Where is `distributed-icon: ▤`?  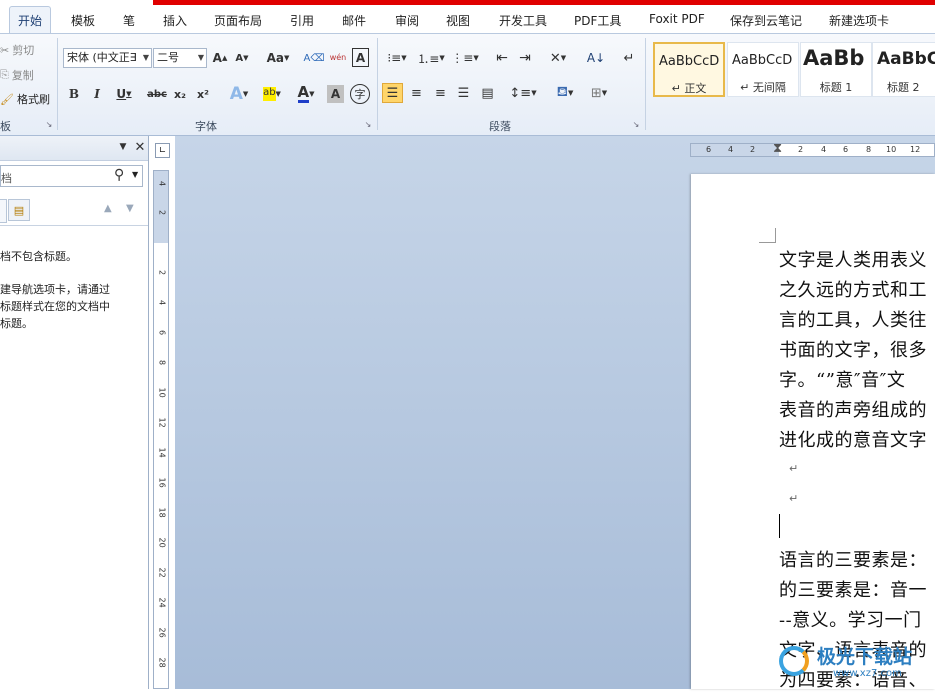 distributed-icon: ▤ is located at coordinates (487, 93).